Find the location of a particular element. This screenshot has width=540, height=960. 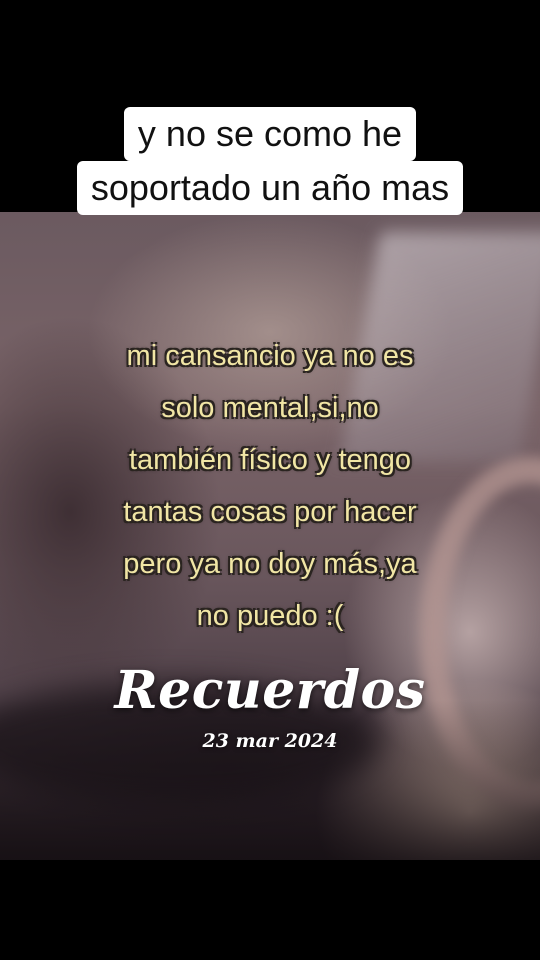

top-caption: y no se como he soportado un año mas is located at coordinates (270, 161).